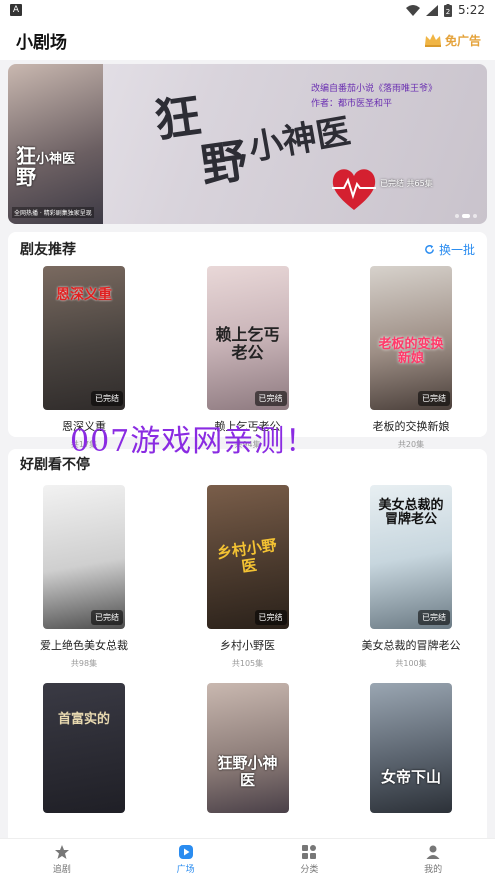 This screenshot has width=495, height=880. Describe the element at coordinates (41, 42) in the screenshot. I see `page-title: 小剧场` at that location.